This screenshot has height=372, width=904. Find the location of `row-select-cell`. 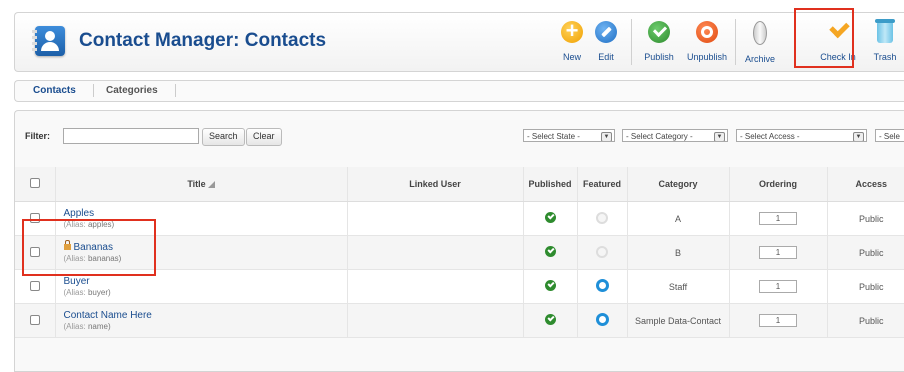

row-select-cell is located at coordinates (35, 320).